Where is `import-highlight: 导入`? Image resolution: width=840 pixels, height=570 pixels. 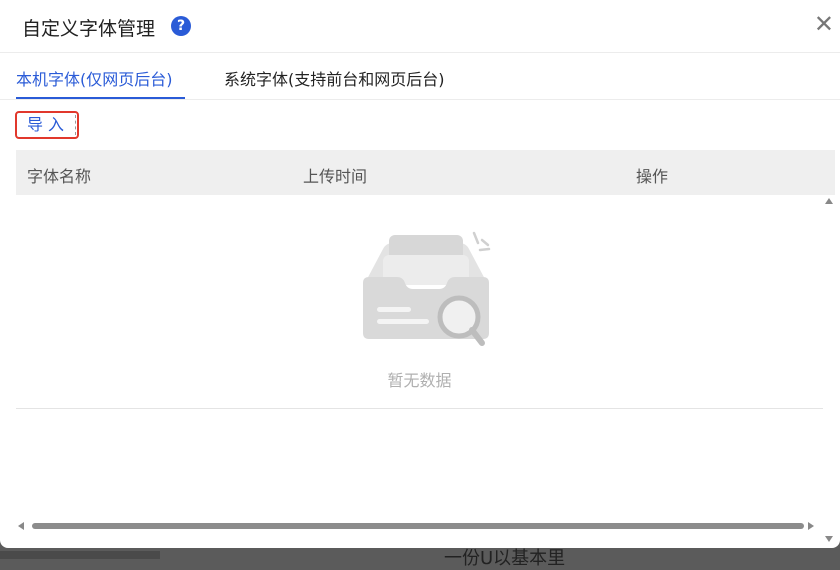 import-highlight: 导入 is located at coordinates (47, 125).